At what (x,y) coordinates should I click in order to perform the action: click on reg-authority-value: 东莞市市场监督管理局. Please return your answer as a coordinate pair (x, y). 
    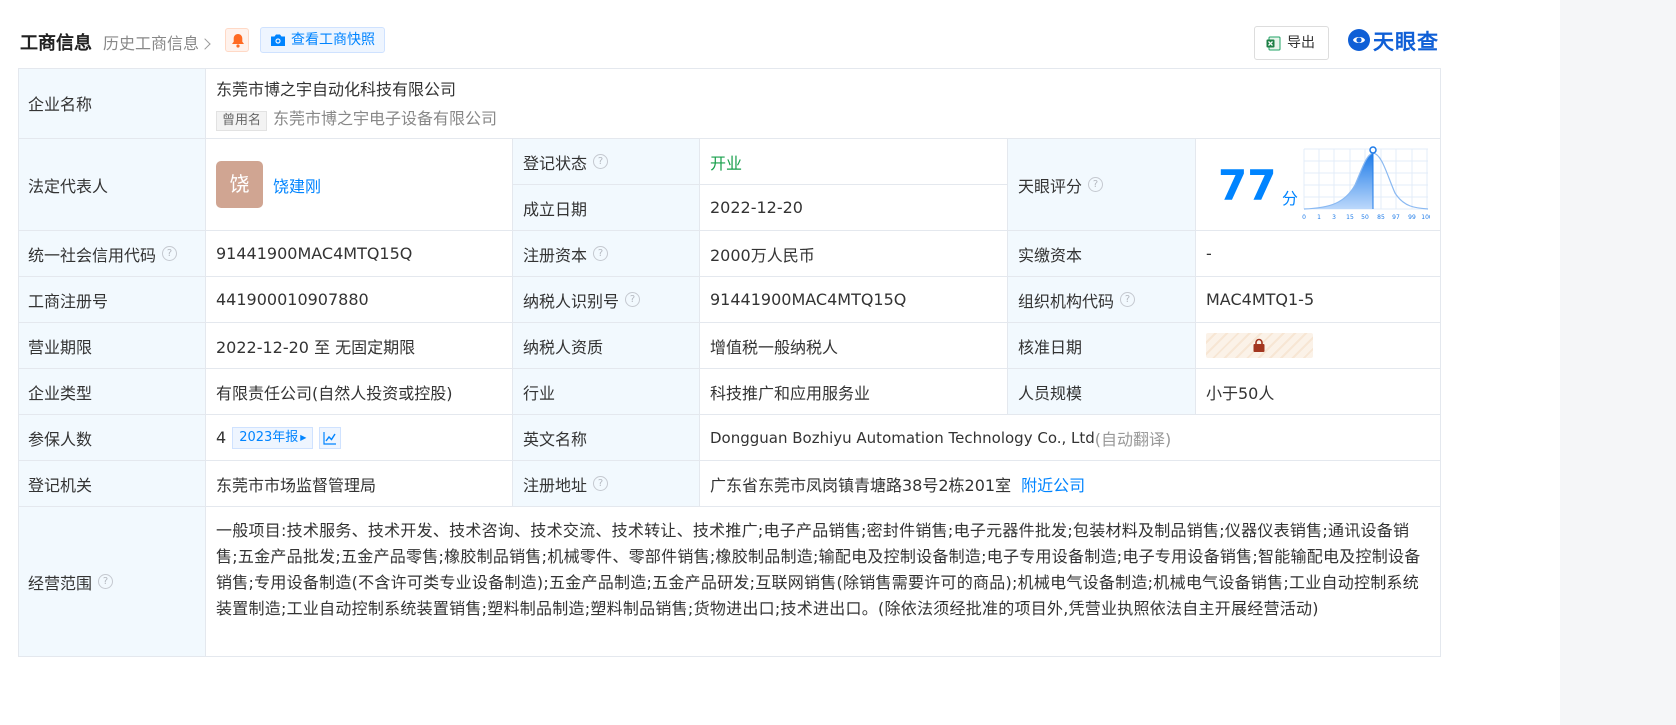
    Looking at the image, I should click on (359, 484).